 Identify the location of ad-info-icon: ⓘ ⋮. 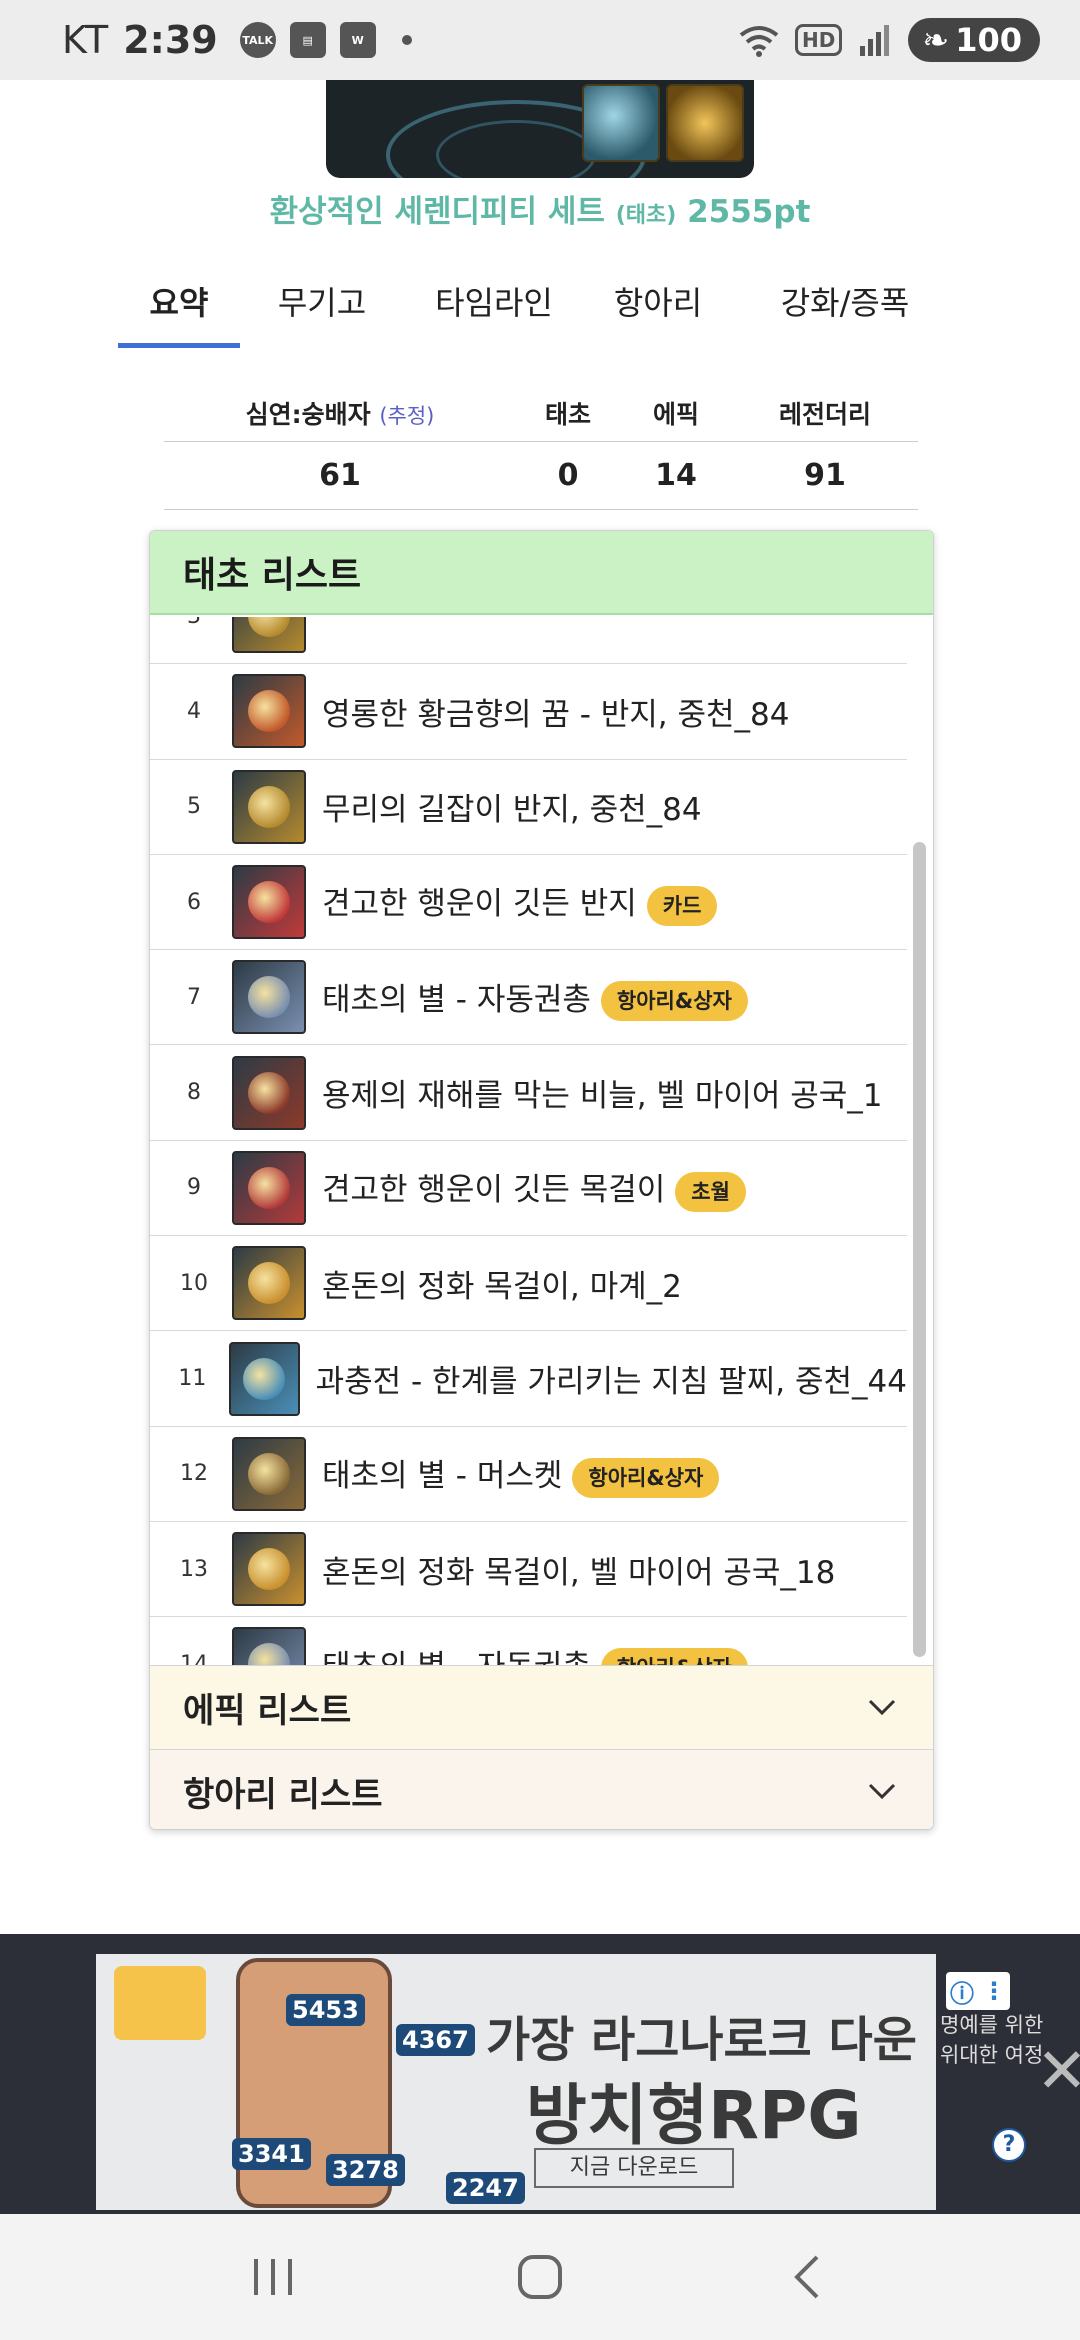
(978, 1991).